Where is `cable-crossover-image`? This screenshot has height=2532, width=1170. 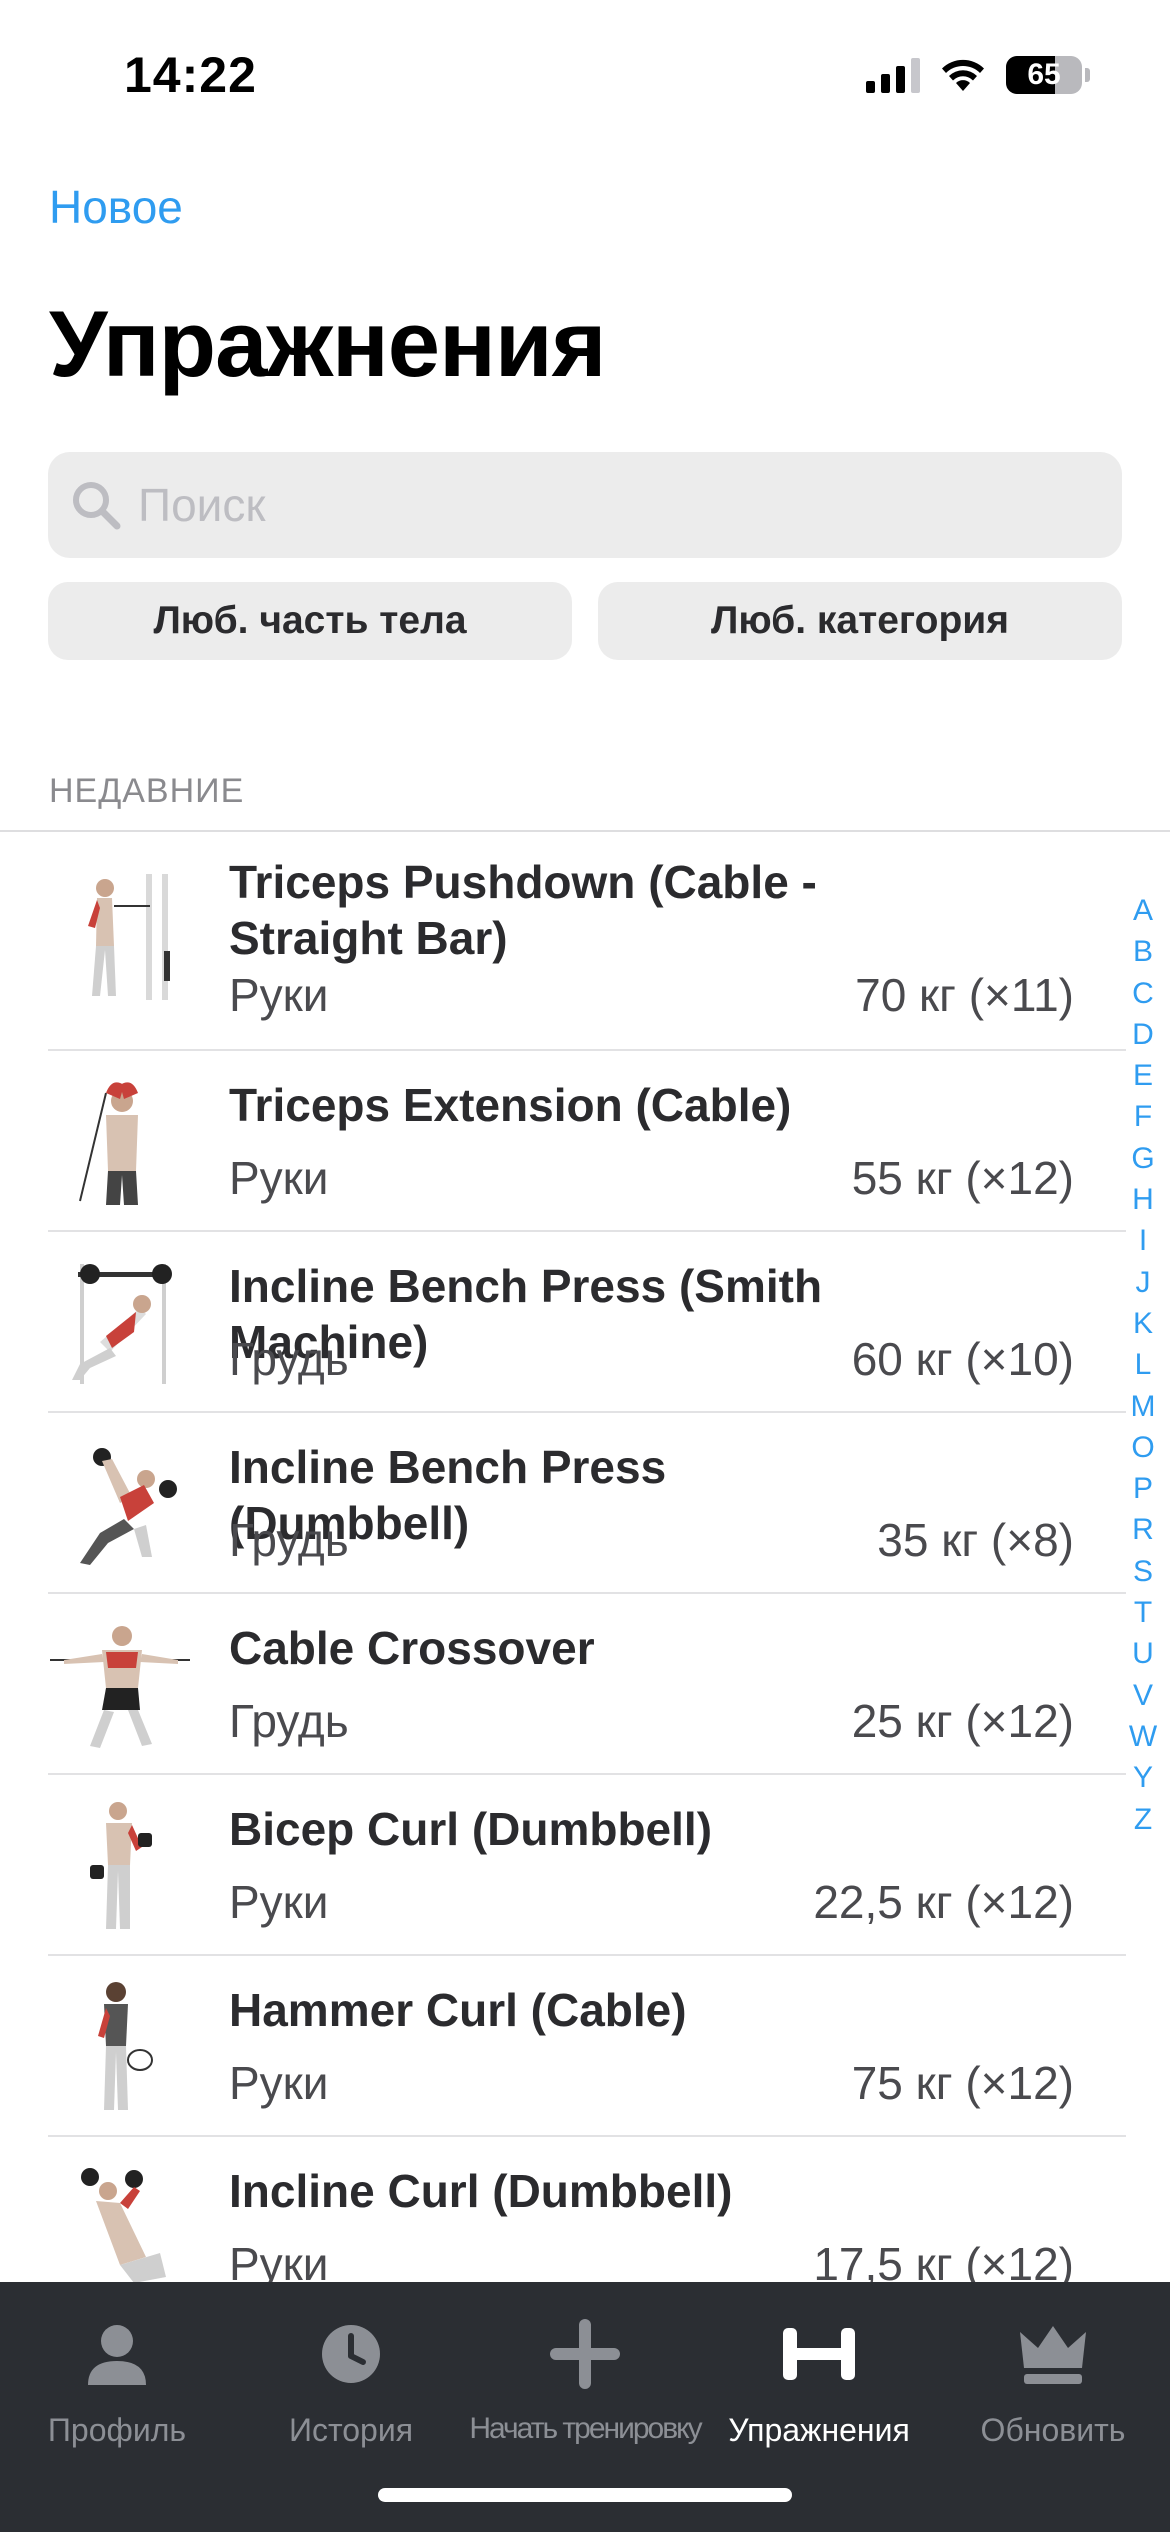
cable-crossover-image is located at coordinates (120, 1684).